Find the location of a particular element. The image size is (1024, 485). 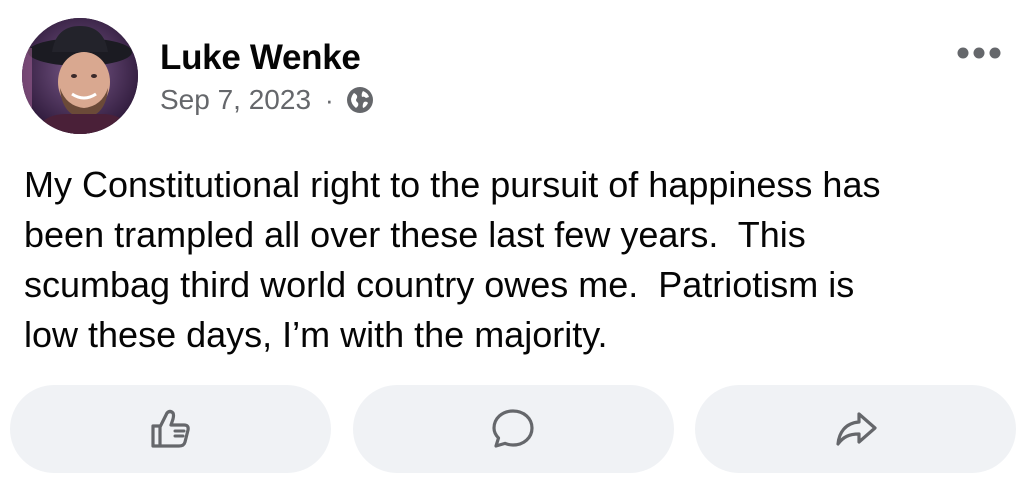

like-button is located at coordinates (170, 429).